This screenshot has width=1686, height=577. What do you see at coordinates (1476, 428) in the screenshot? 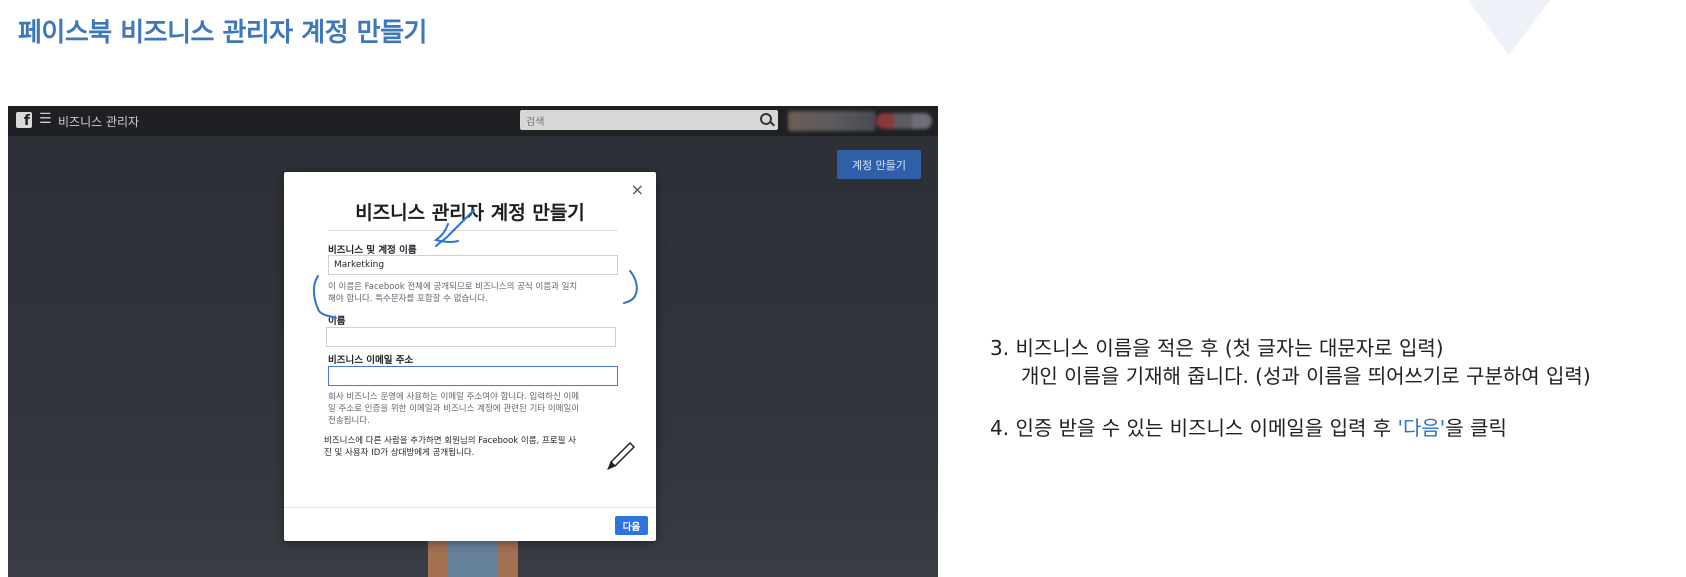
I see `step4-suffix: 을 클릭` at bounding box center [1476, 428].